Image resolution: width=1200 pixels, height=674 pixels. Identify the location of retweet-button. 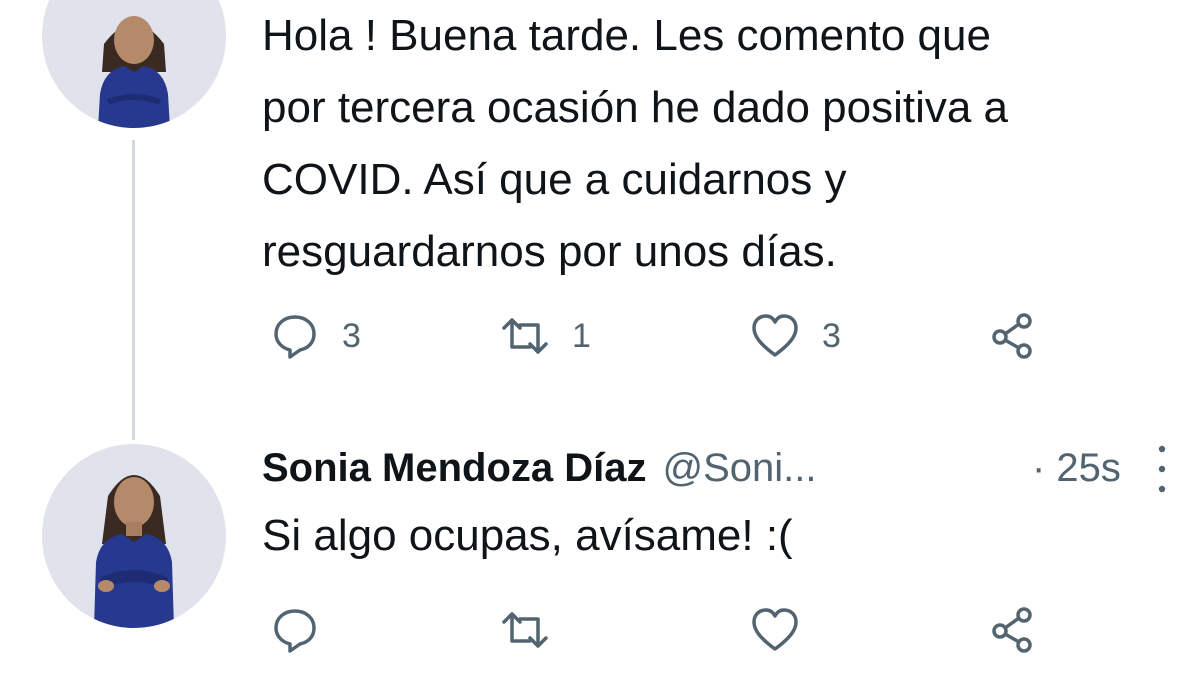
(525, 630).